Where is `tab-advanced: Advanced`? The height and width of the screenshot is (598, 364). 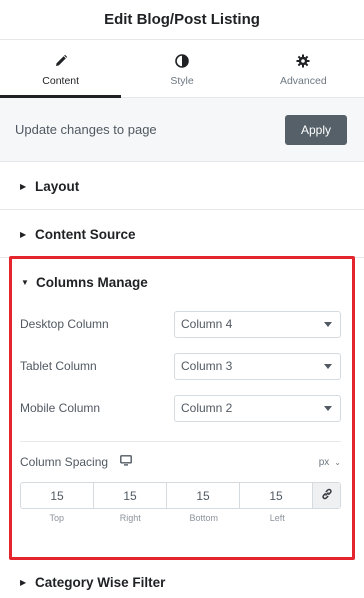
tab-advanced: Advanced is located at coordinates (303, 68).